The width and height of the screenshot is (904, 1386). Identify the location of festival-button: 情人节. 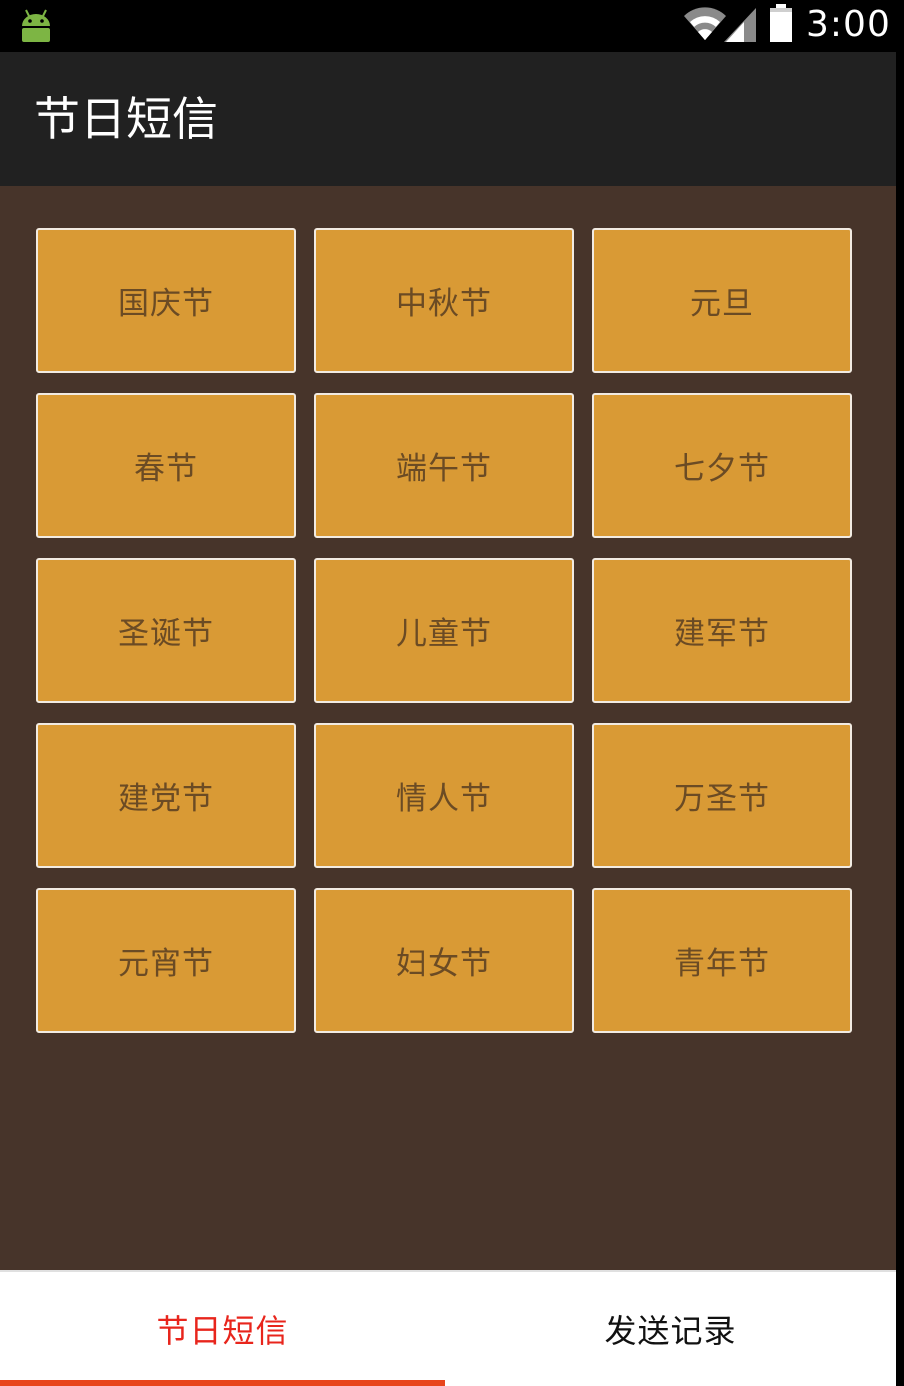
(444, 795).